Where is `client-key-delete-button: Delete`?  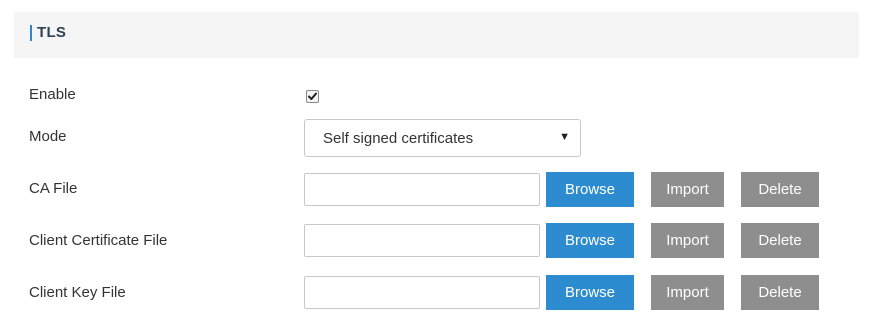
client-key-delete-button: Delete is located at coordinates (780, 292).